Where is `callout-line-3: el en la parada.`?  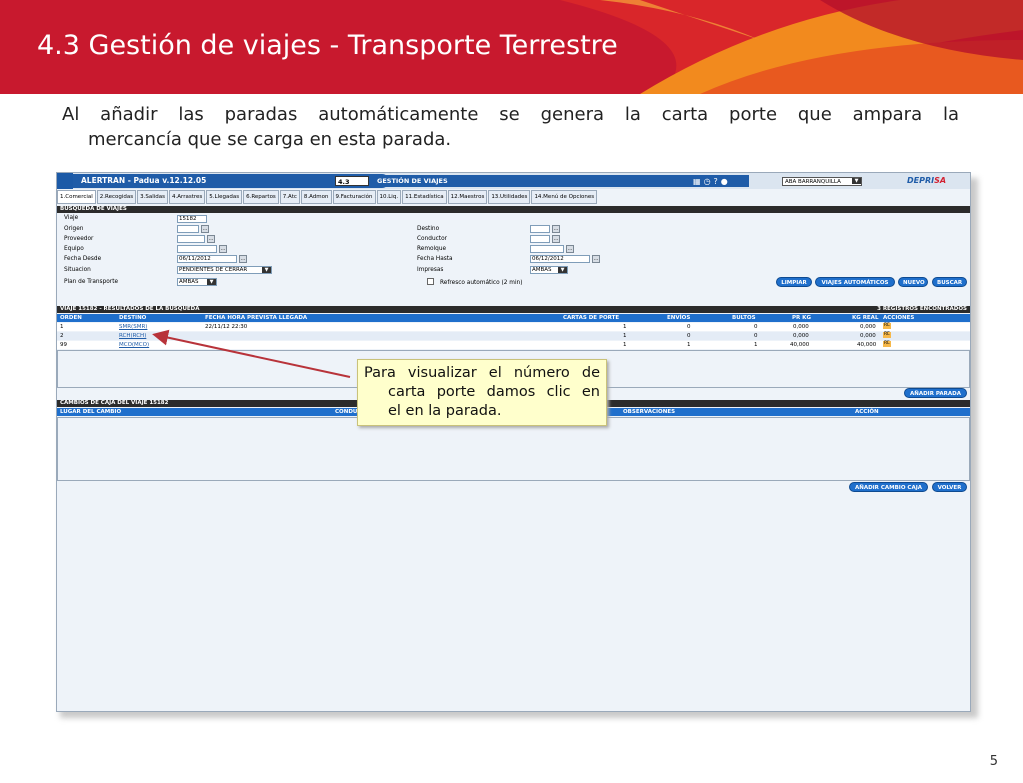
callout-line-3: el en la parada. is located at coordinates (445, 411).